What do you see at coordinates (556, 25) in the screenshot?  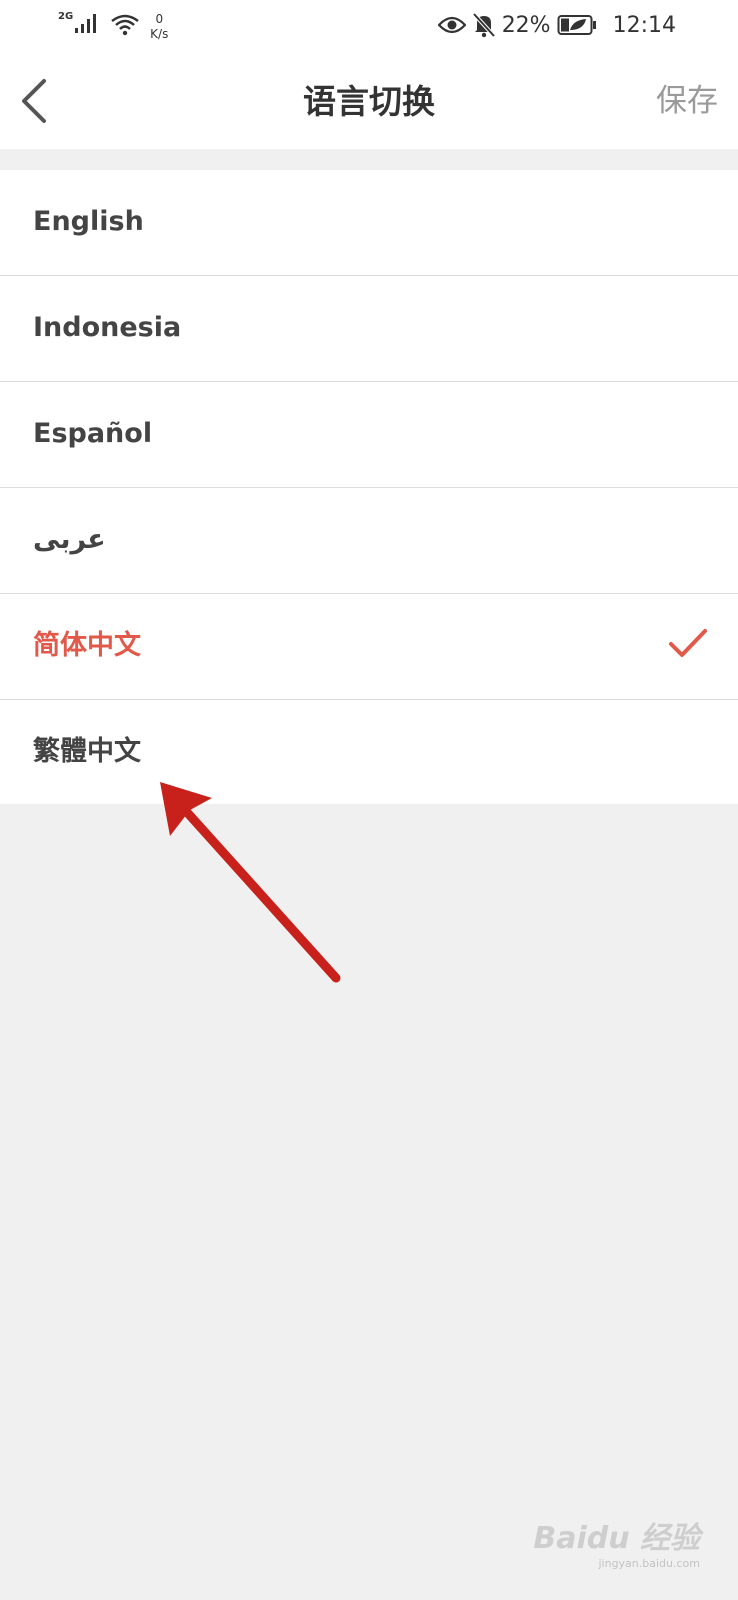 I see `status-right: 22% 12:14` at bounding box center [556, 25].